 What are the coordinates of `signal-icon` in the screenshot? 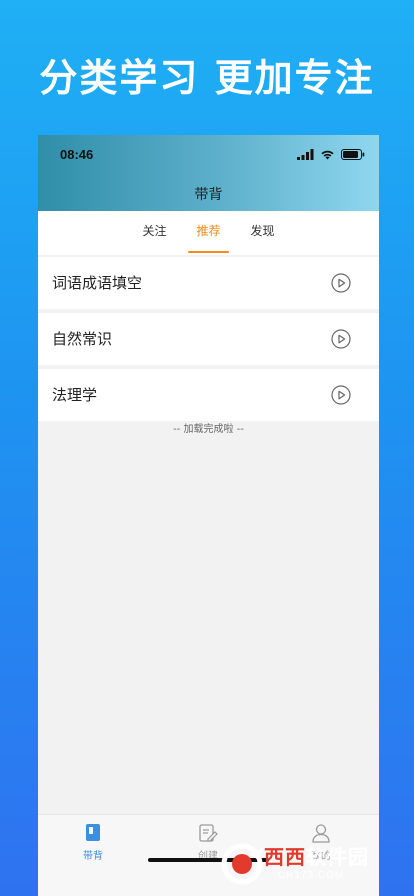 It's located at (305, 154).